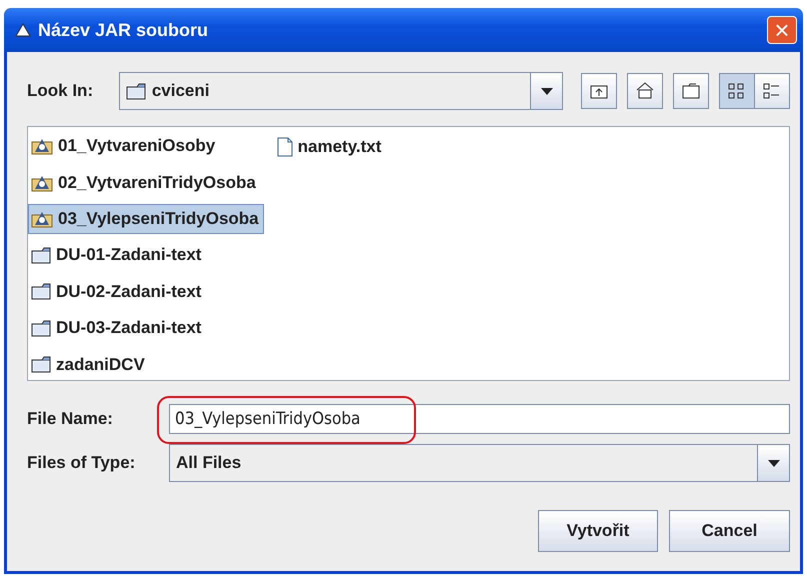  What do you see at coordinates (208, 463) in the screenshot?
I see `dropdown-value: All Files` at bounding box center [208, 463].